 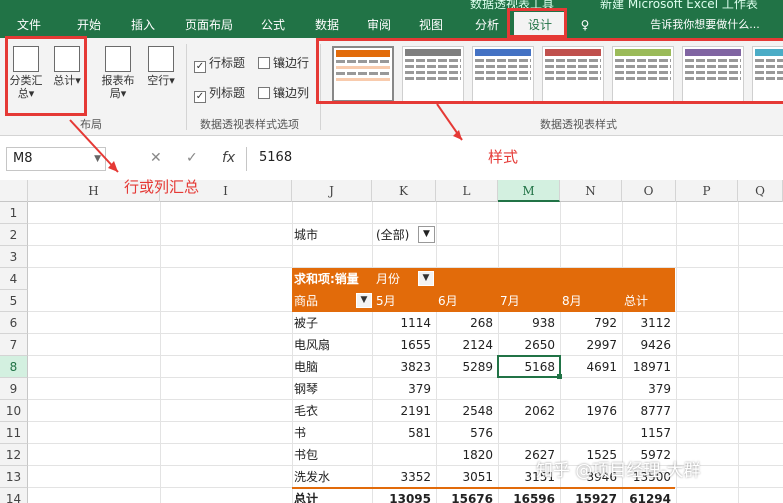 What do you see at coordinates (266, 138) in the screenshot?
I see `annotation-arrows` at bounding box center [266, 138].